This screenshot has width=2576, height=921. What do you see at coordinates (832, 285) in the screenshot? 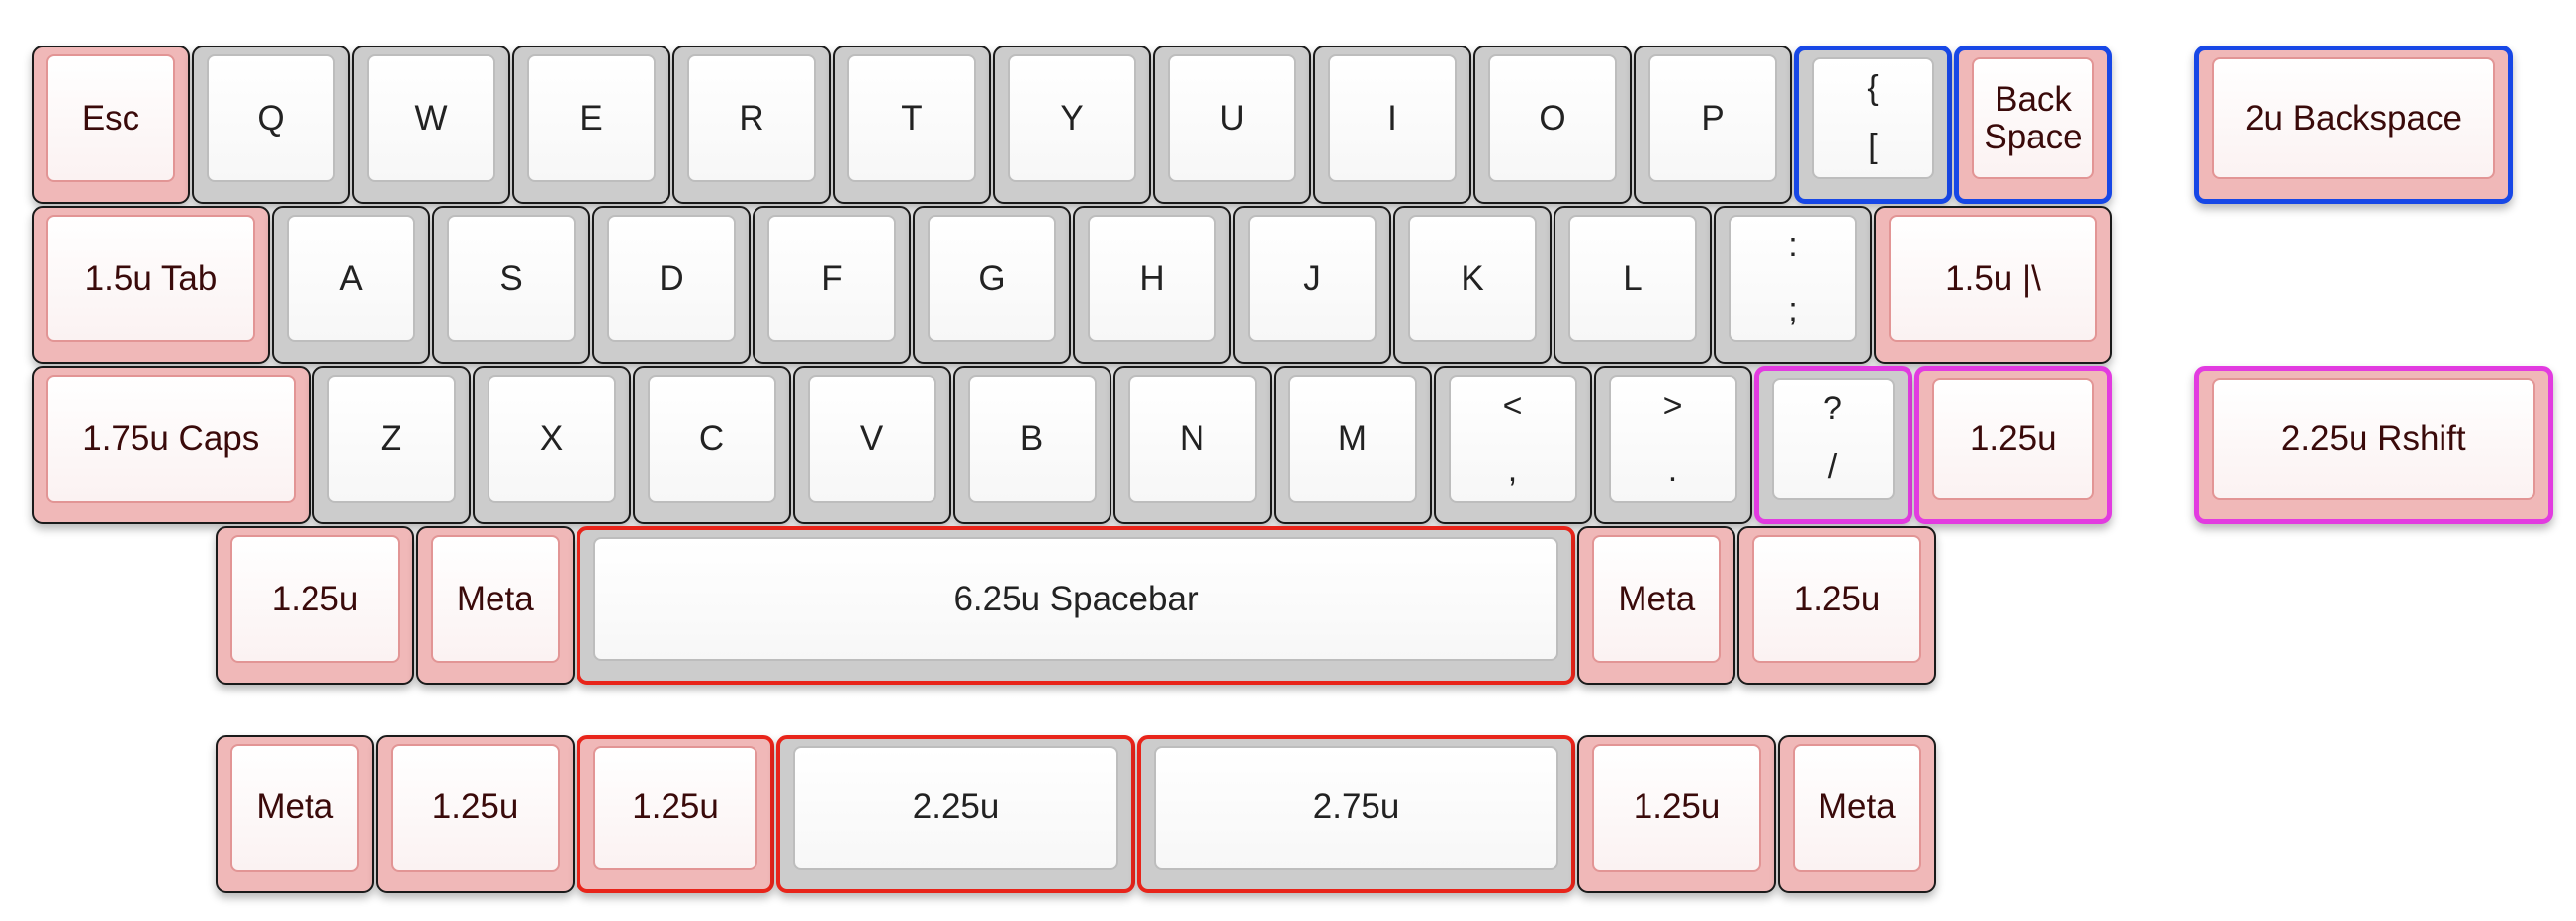
I see `key-f: F` at bounding box center [832, 285].